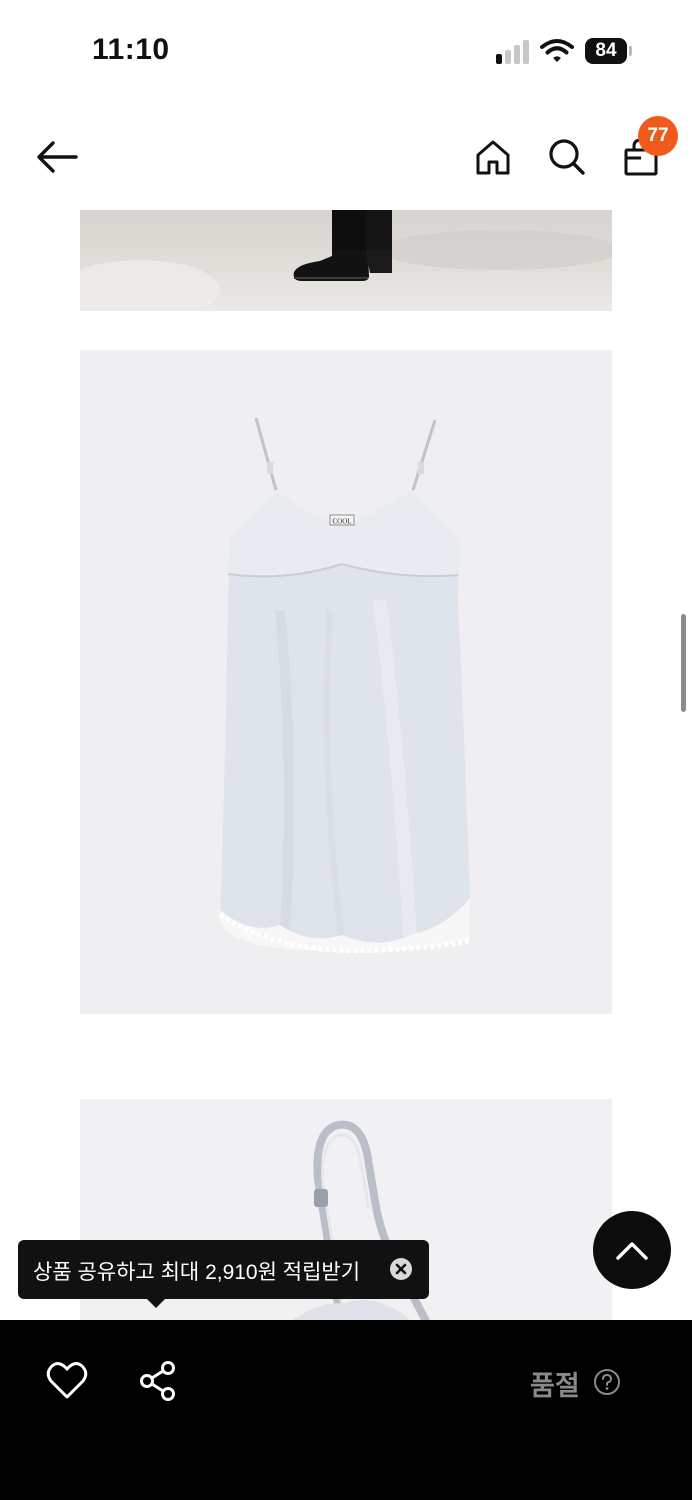  Describe the element at coordinates (606, 51) in the screenshot. I see `battery-level: 84` at that location.